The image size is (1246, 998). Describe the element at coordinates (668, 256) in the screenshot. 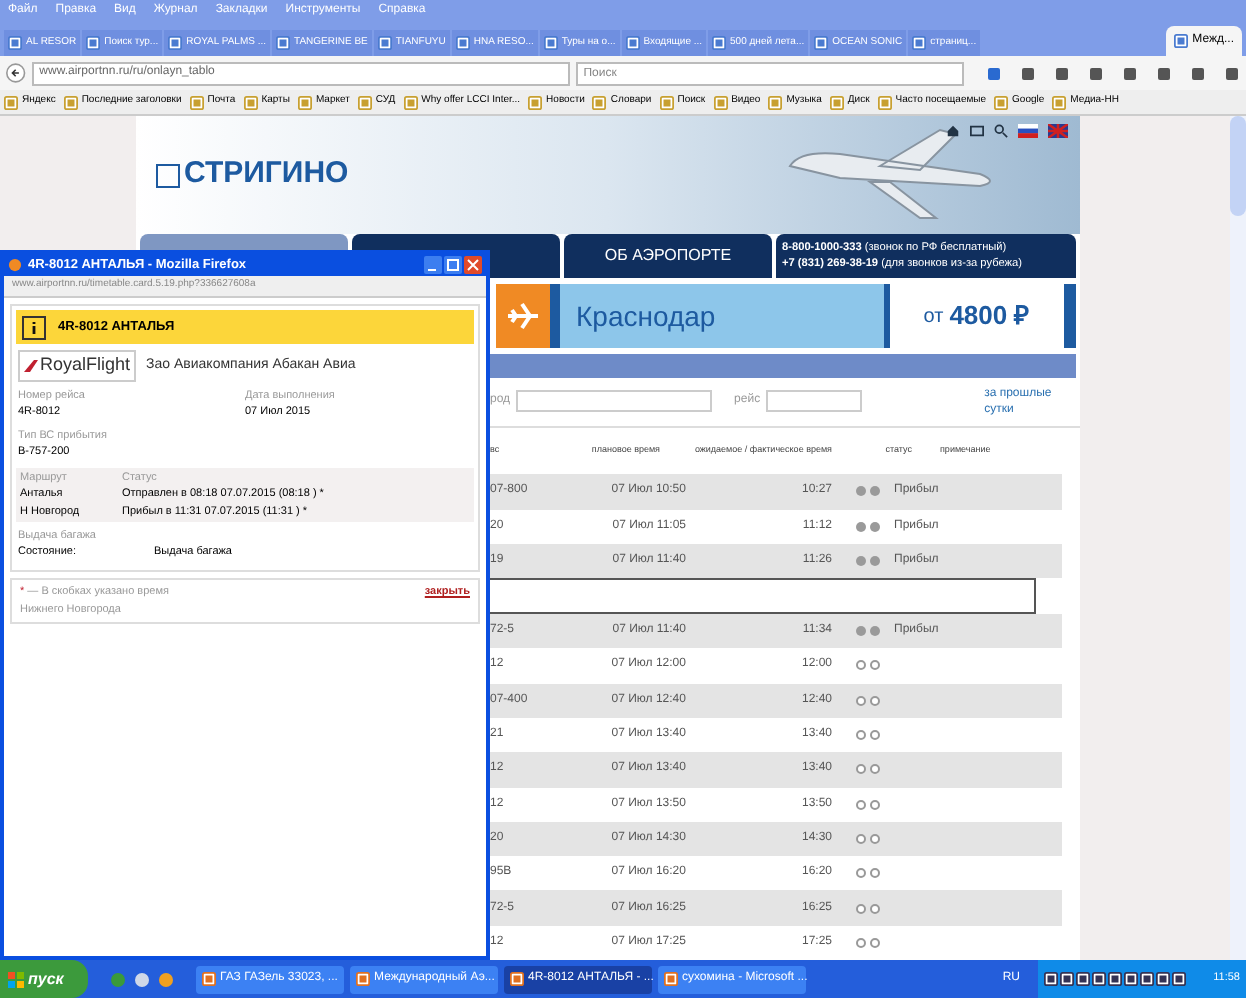

I see `site-nav-tab: ОБ АЭРОПОРТЕ` at that location.